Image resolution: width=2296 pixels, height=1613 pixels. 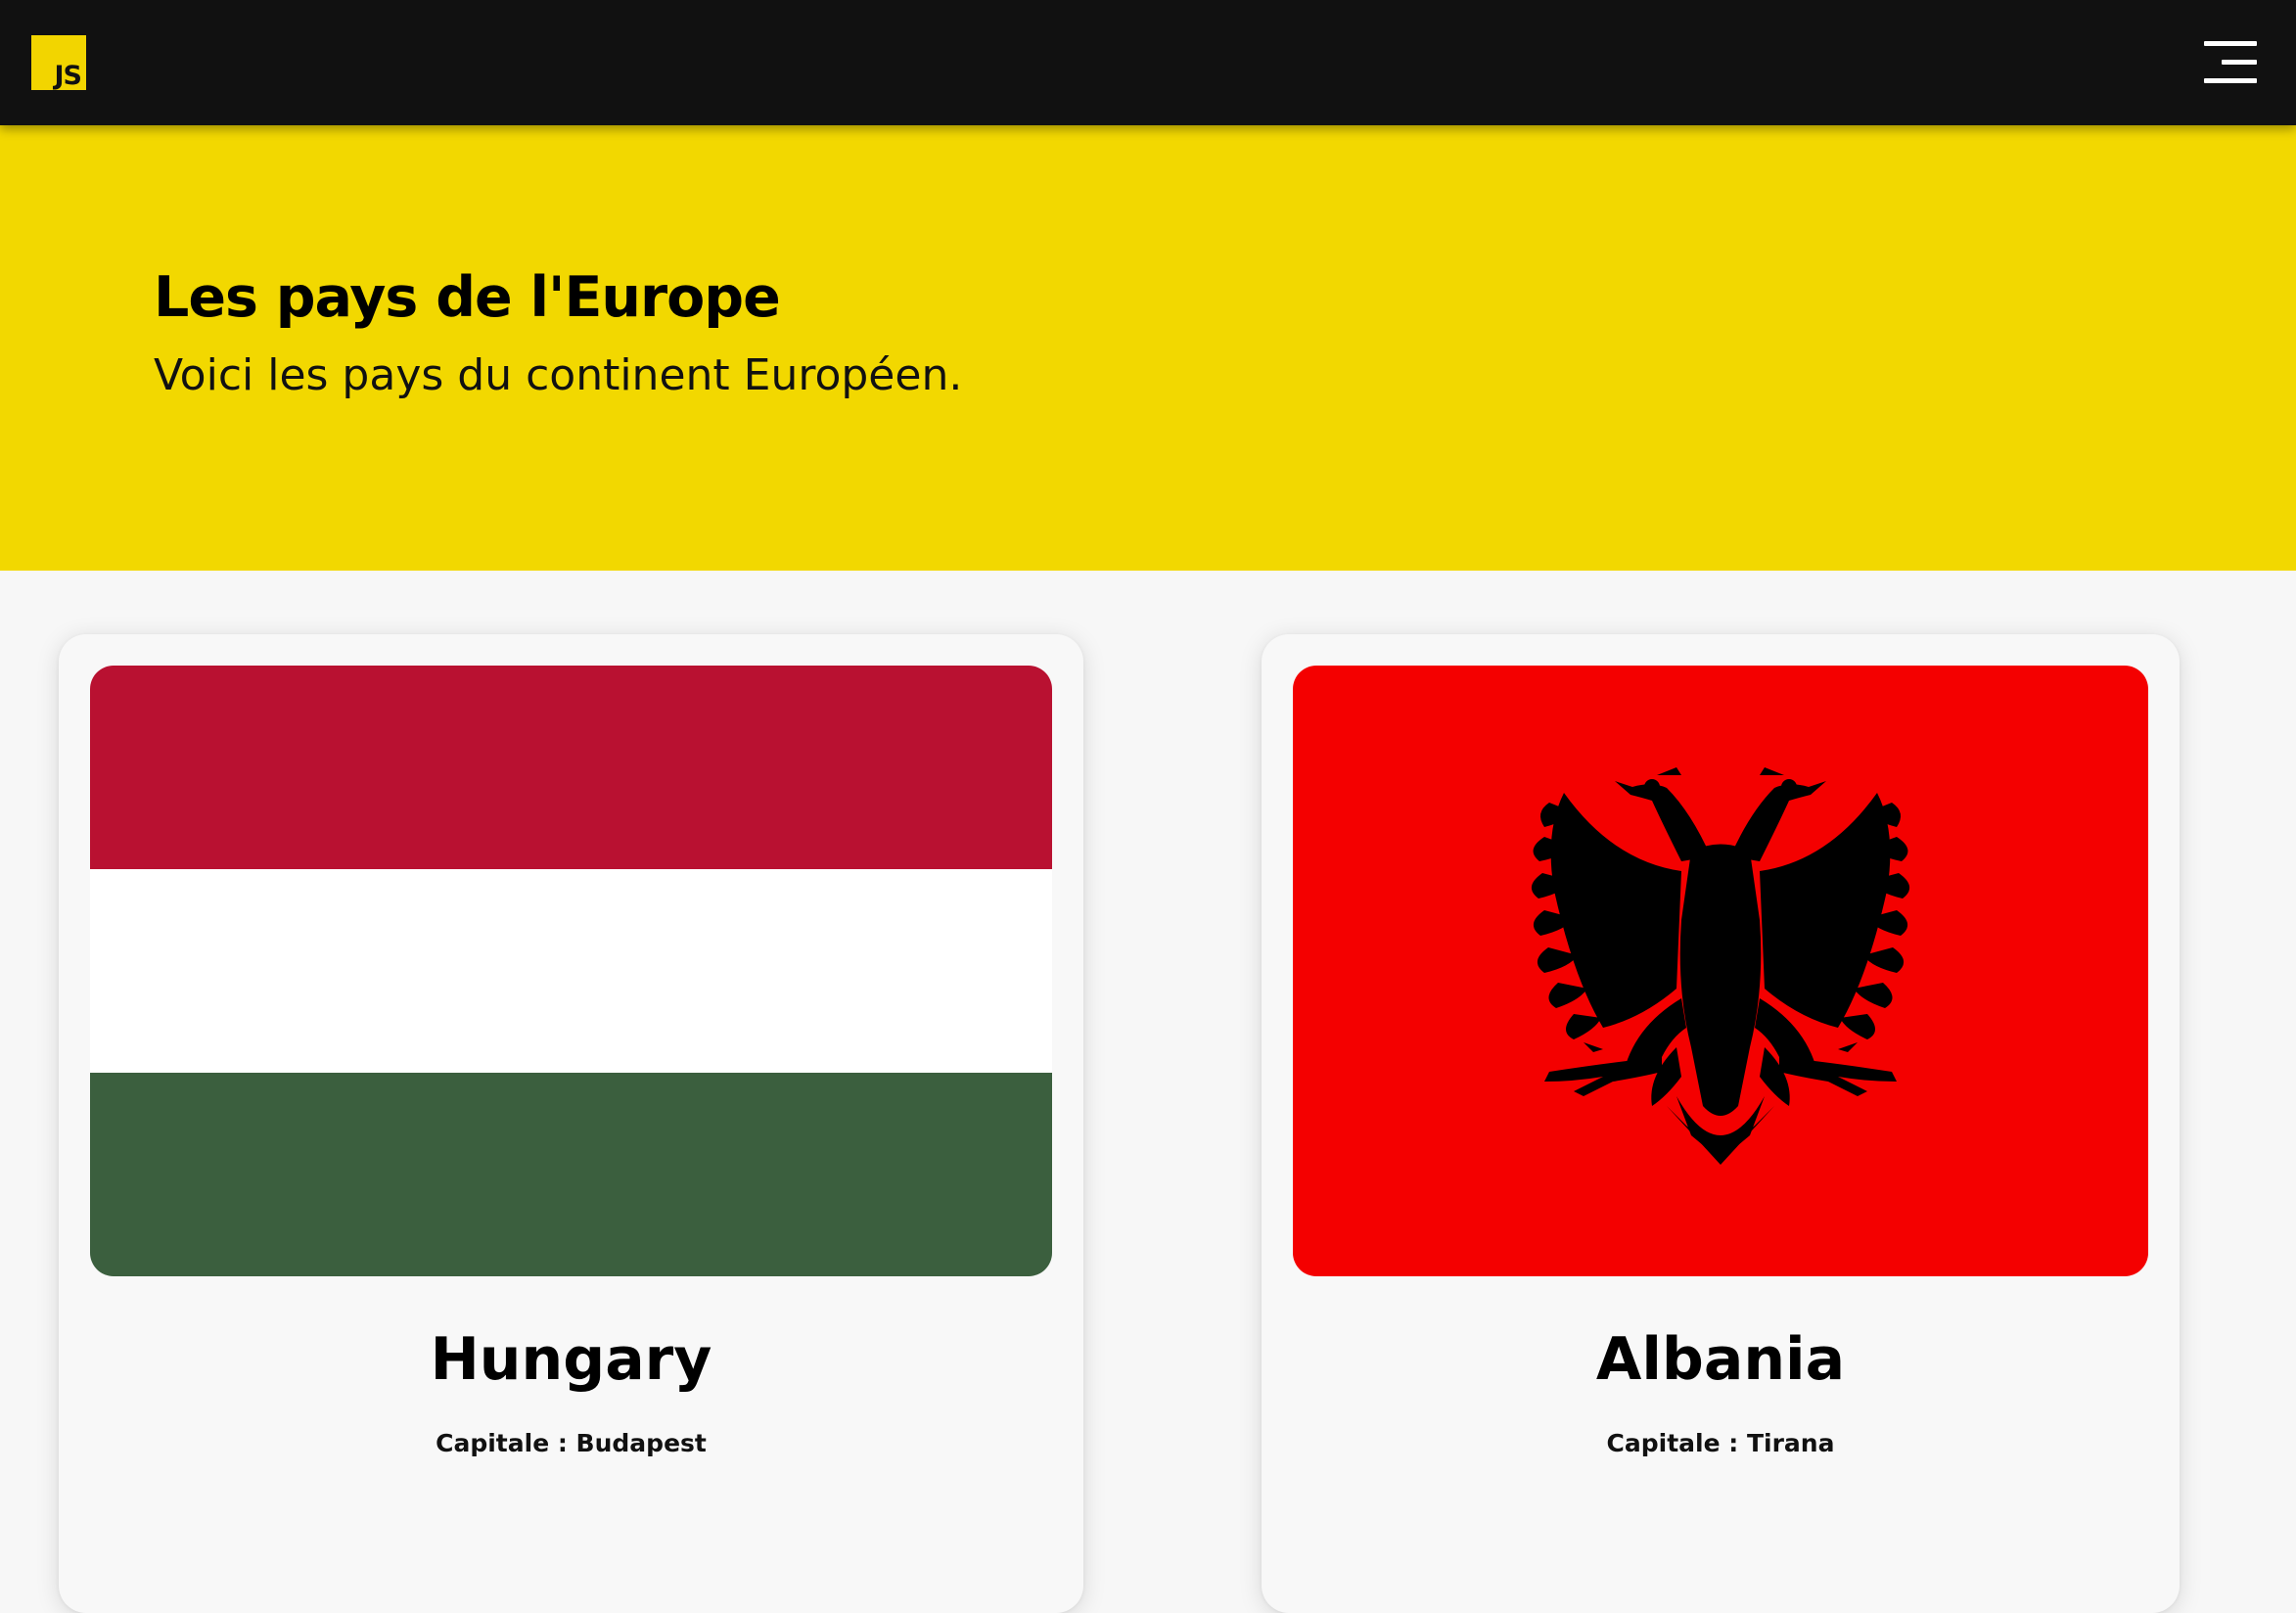 What do you see at coordinates (571, 1359) in the screenshot?
I see `country-name: Hungary` at bounding box center [571, 1359].